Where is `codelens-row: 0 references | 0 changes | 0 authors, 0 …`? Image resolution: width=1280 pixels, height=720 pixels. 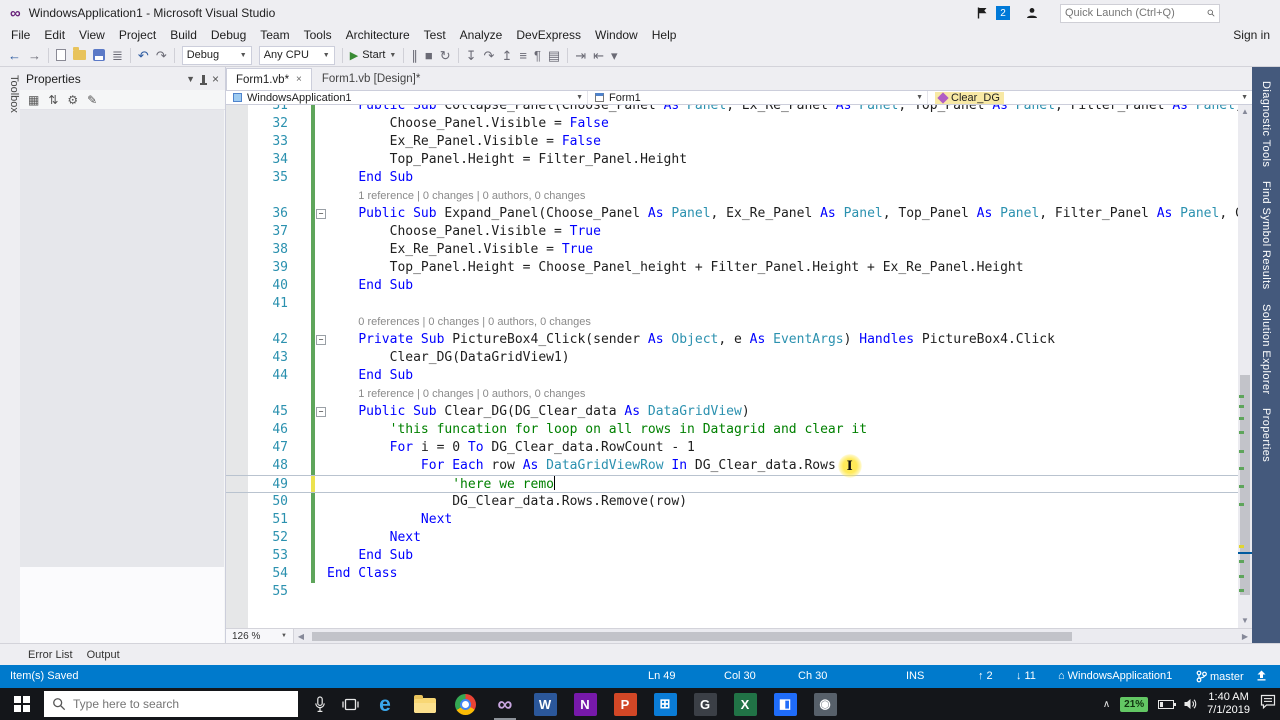
codelens-row: 0 references | 0 changes | 0 authors, 0 … is located at coordinates (732, 322).